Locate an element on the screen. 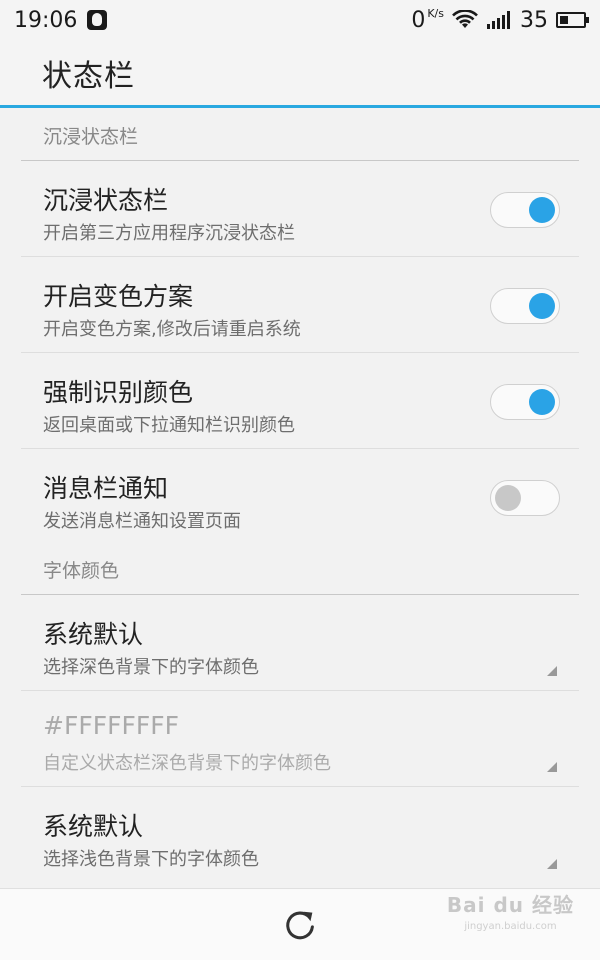 This screenshot has height=960, width=600. setting-row-dark-bg-font-color: 系统默认 选择深色背景下的字体颜色 is located at coordinates (300, 643).